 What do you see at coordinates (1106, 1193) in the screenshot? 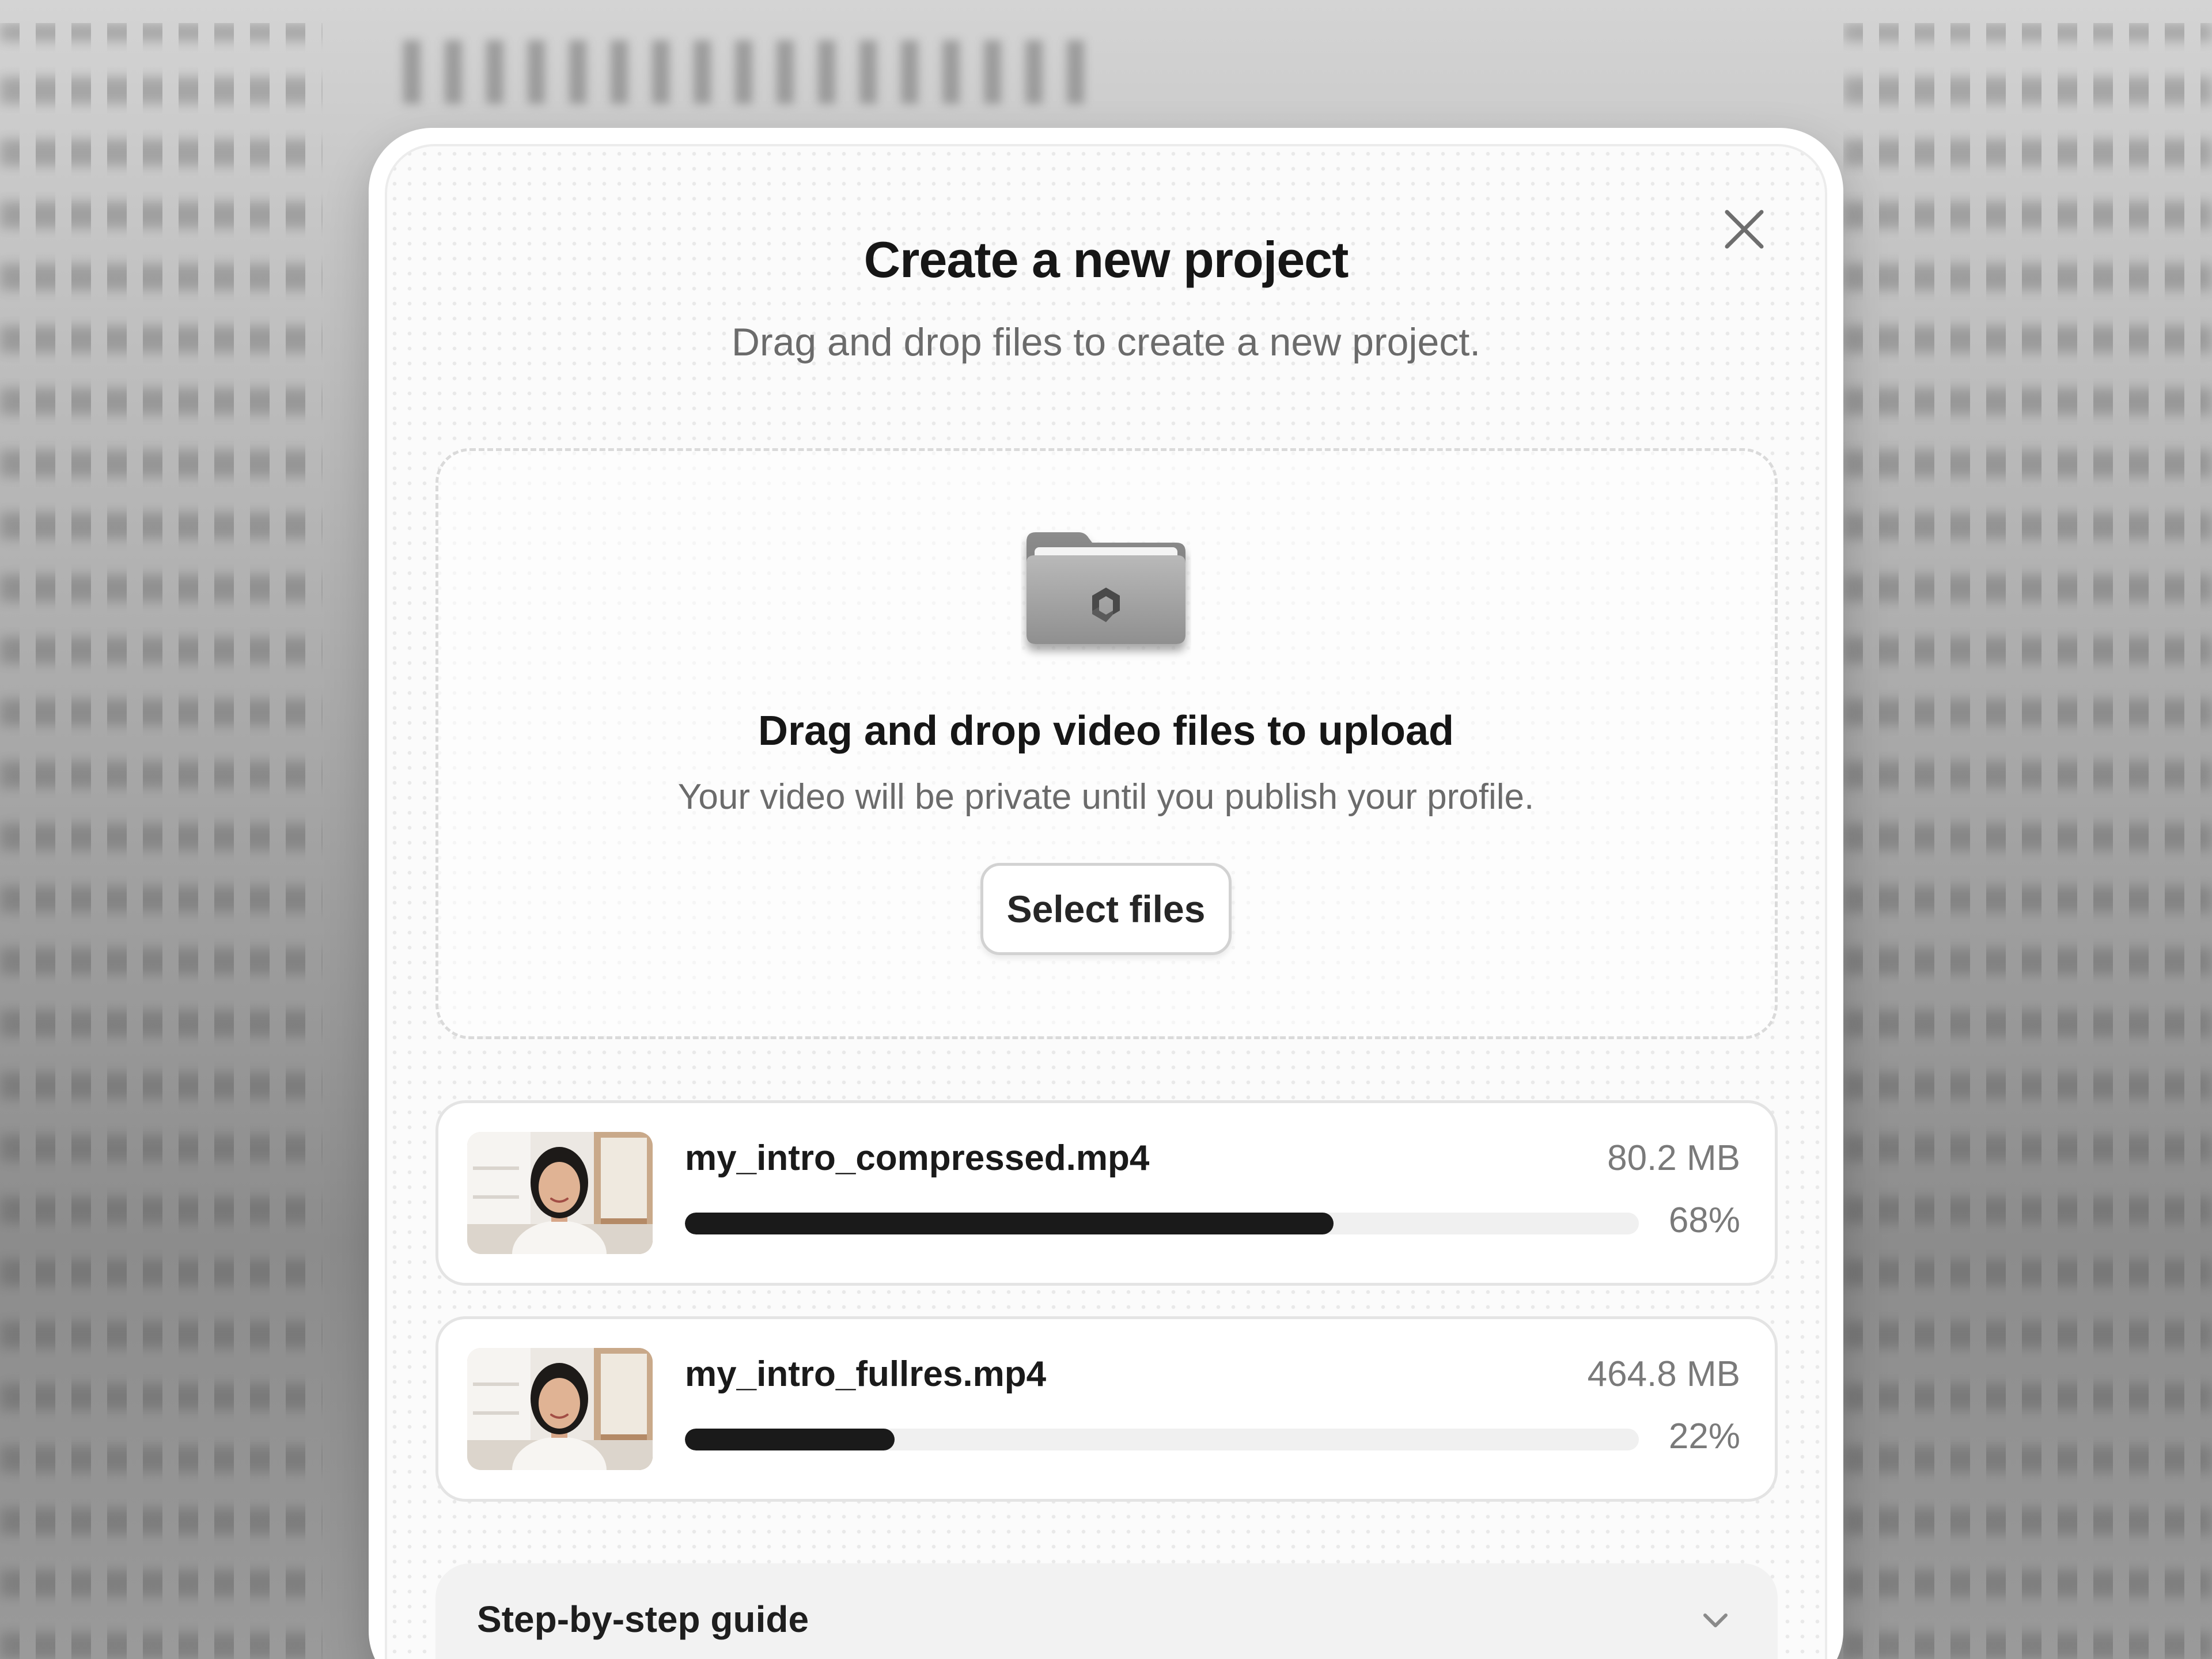
I see `upload-item: my_intro_compressed.mp4 80.2 MB 68%` at bounding box center [1106, 1193].